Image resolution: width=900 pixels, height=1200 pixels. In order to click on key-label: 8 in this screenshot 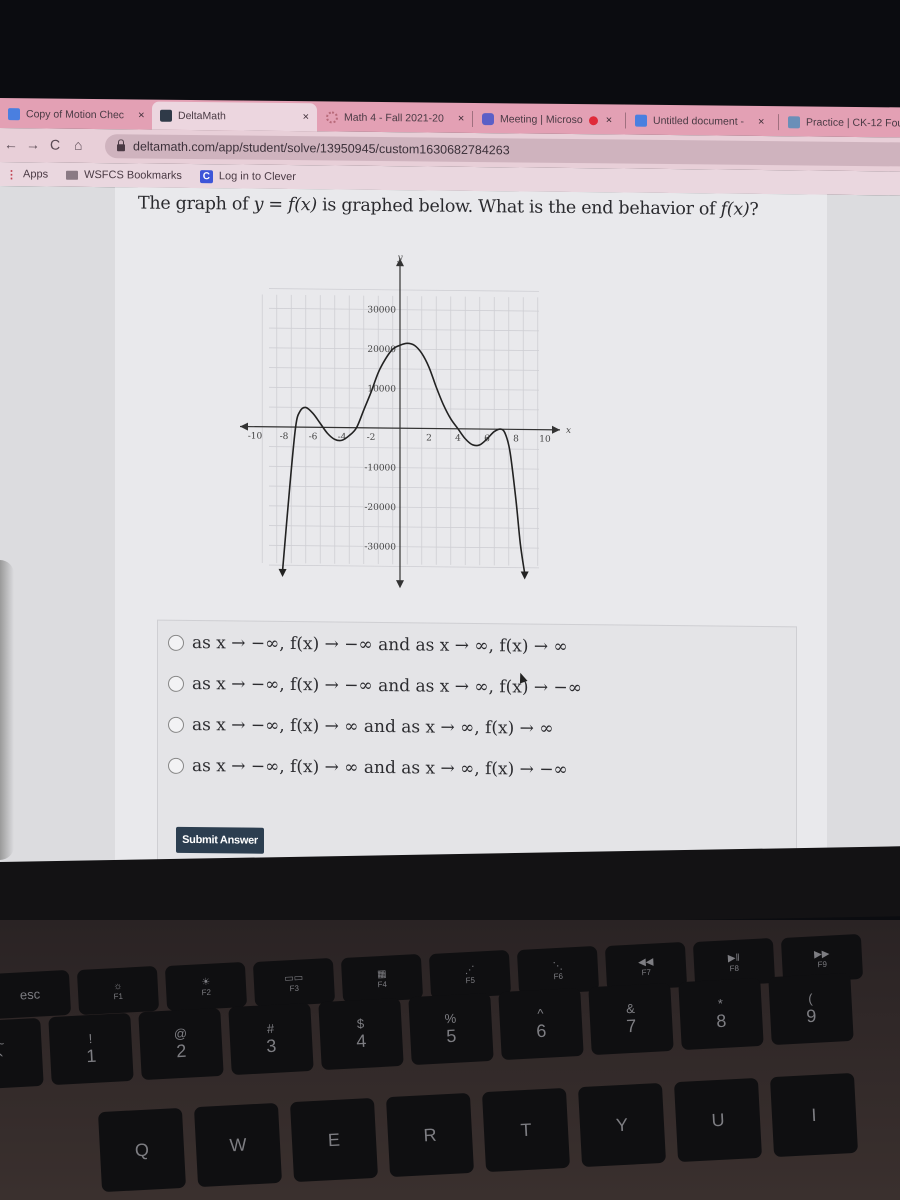, I will do `click(721, 1021)`.